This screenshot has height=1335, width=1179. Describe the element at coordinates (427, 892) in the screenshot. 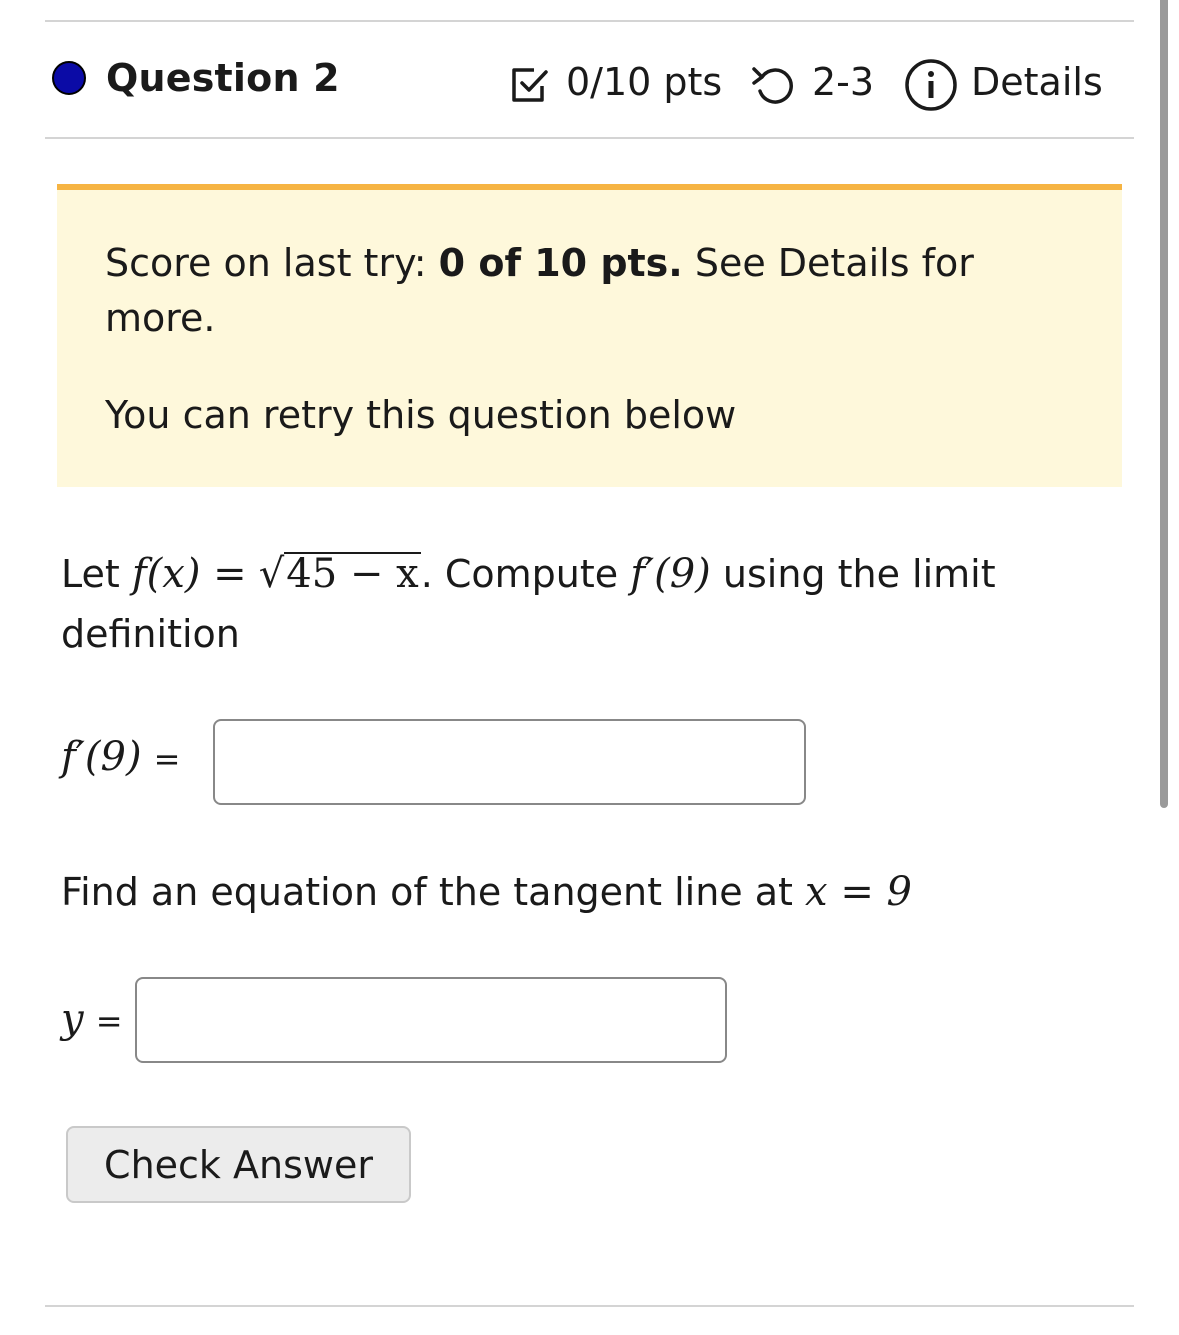

I see `tangent-prompt-text: Find an equation of the tangent line at` at that location.